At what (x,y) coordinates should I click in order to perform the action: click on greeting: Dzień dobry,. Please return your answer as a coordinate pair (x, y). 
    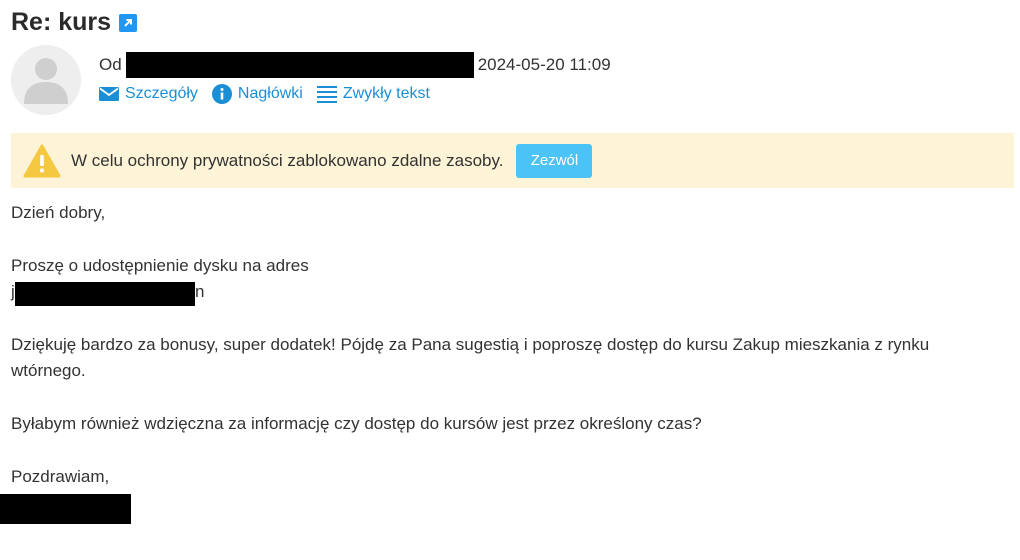
    Looking at the image, I should click on (58, 212).